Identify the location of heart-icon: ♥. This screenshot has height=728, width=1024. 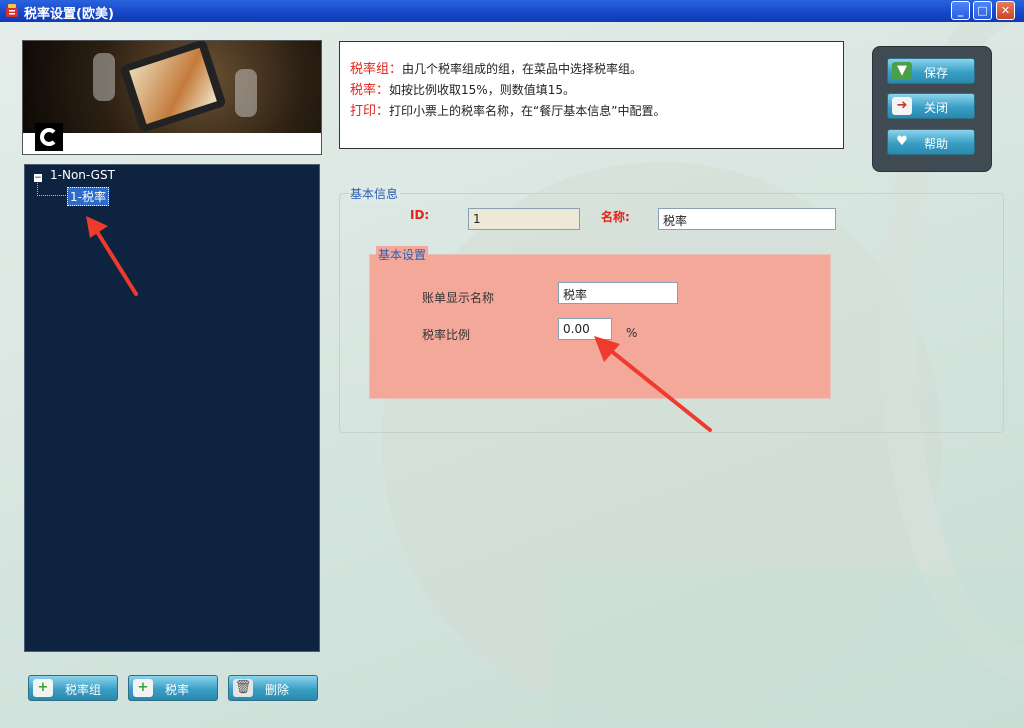
(902, 141).